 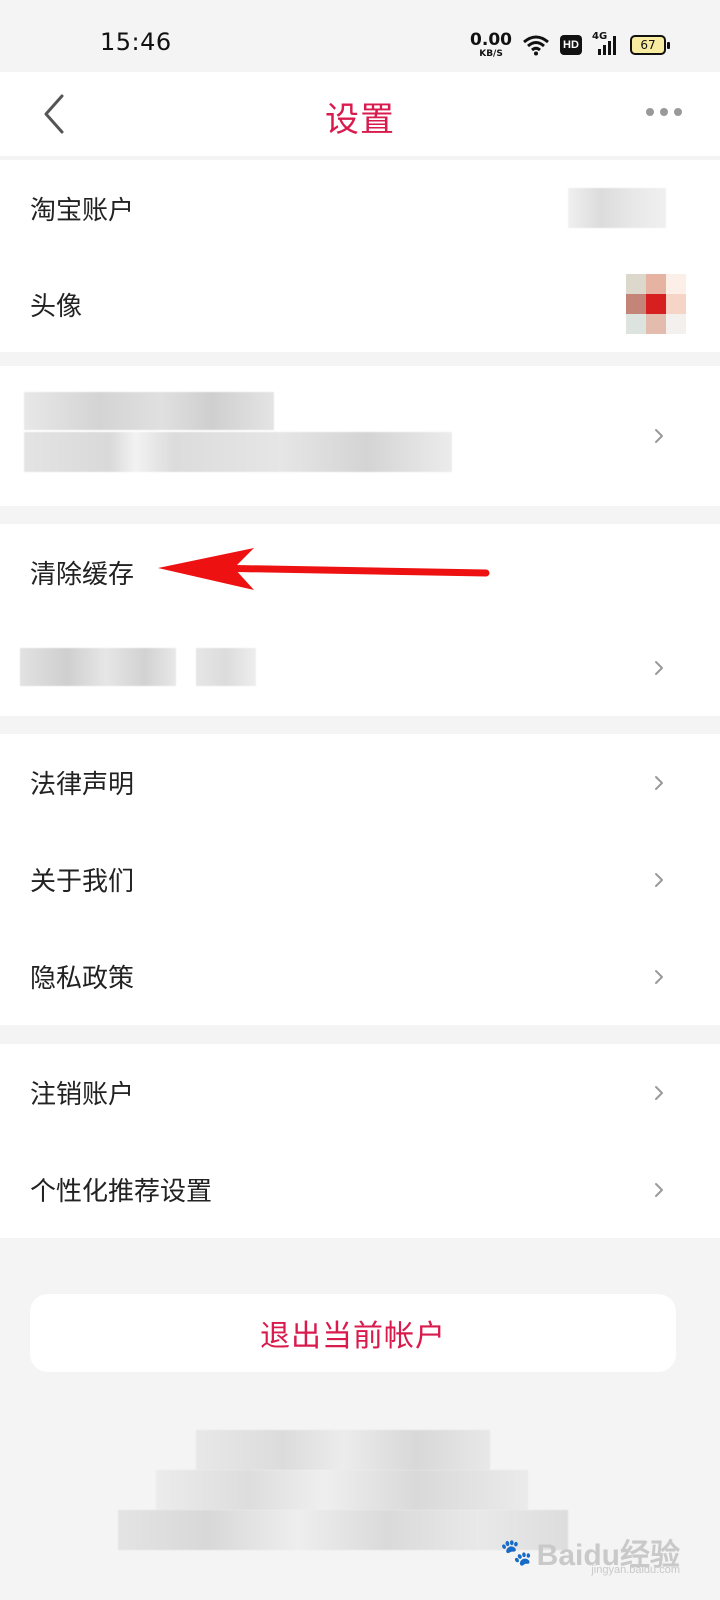 I want to click on taobao-account-label: 淘宝账户, so click(x=82, y=210).